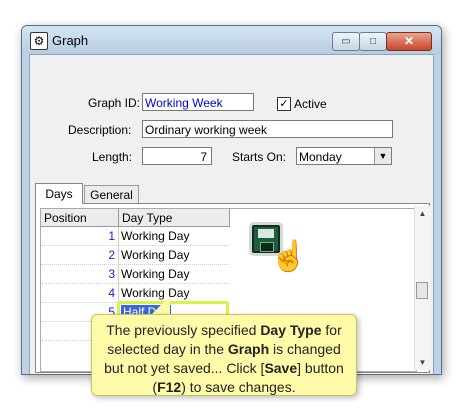 The width and height of the screenshot is (469, 410). I want to click on row-position-cell: 1, so click(80, 236).